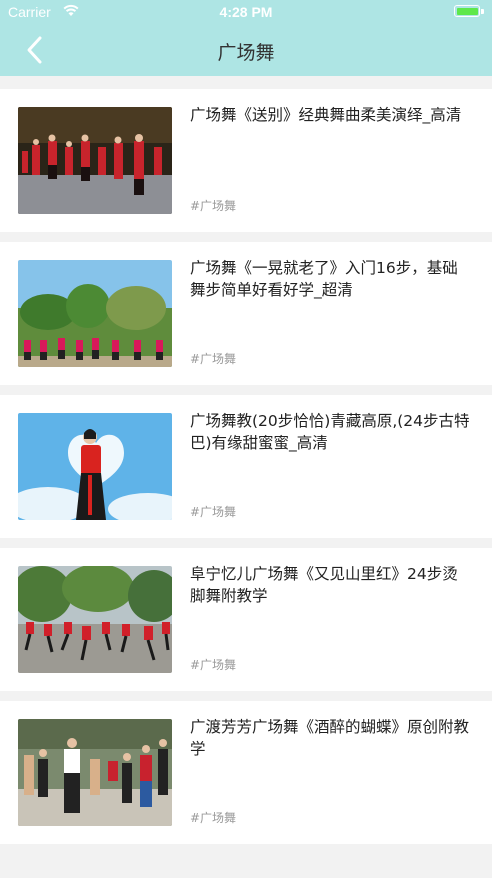  What do you see at coordinates (482, 11) in the screenshot?
I see `battery-tip` at bounding box center [482, 11].